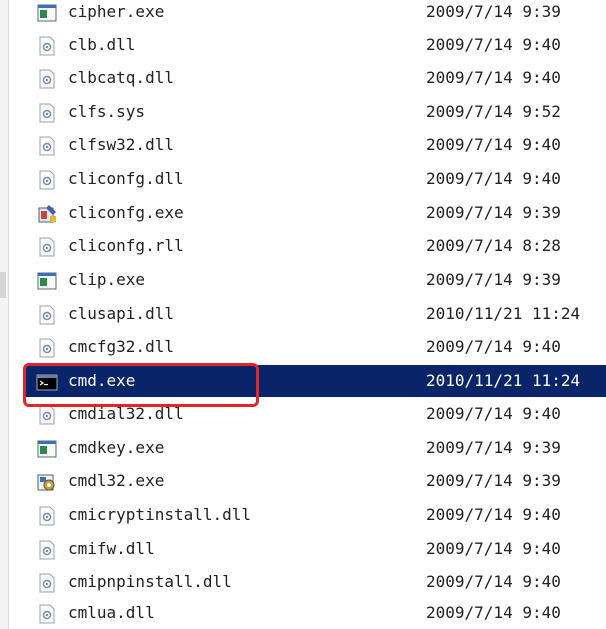  Describe the element at coordinates (160, 514) in the screenshot. I see `file-name: cmicryptinstall.dll` at that location.